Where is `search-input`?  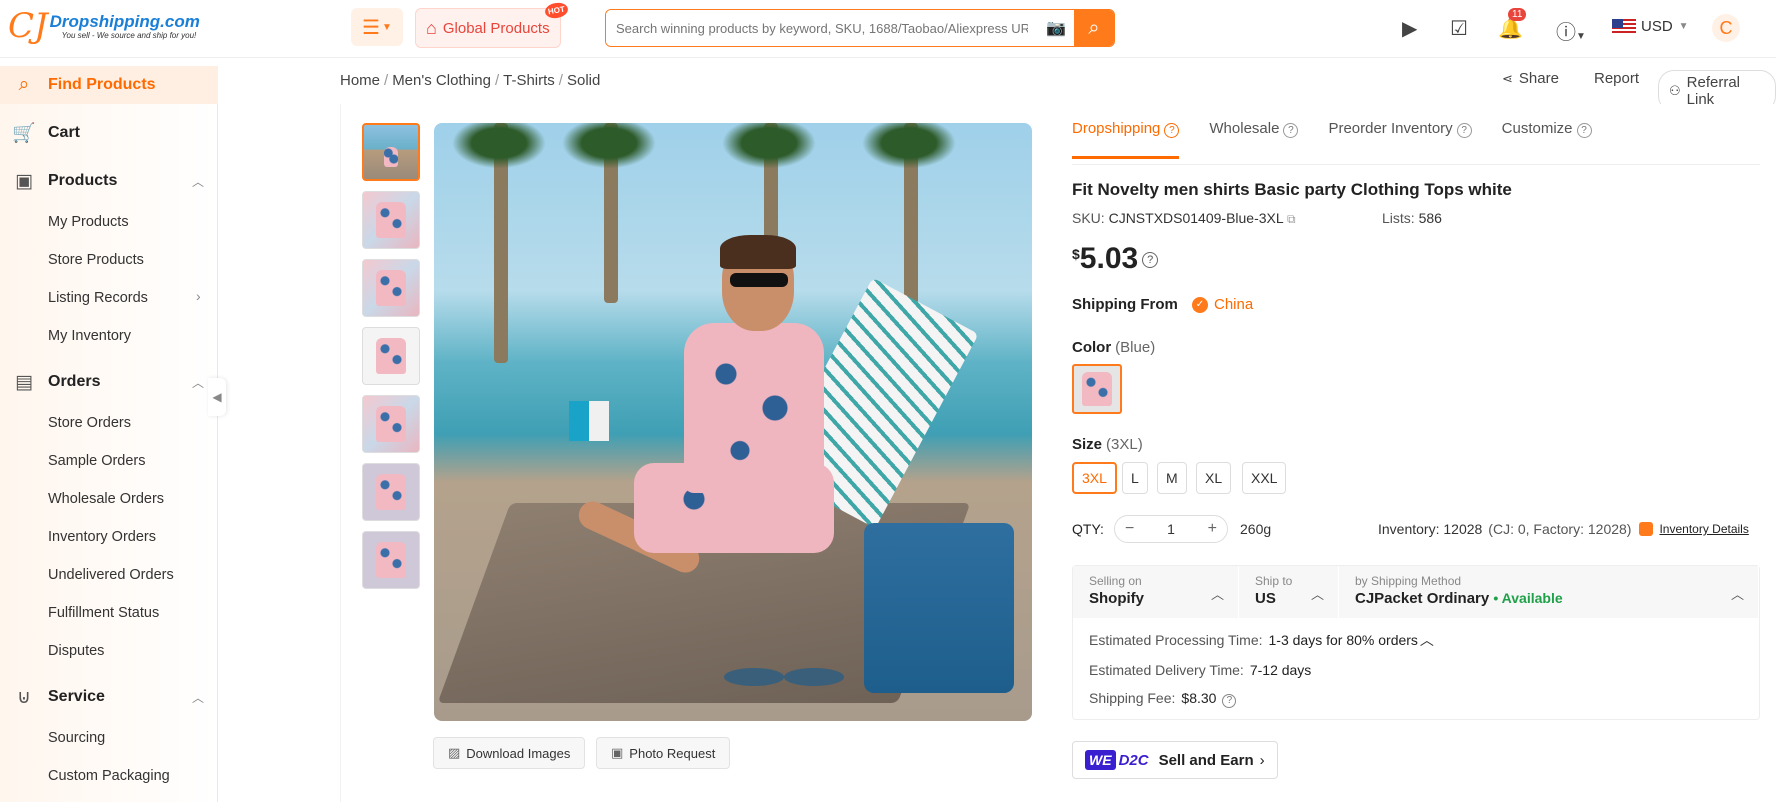
search-input is located at coordinates (822, 28).